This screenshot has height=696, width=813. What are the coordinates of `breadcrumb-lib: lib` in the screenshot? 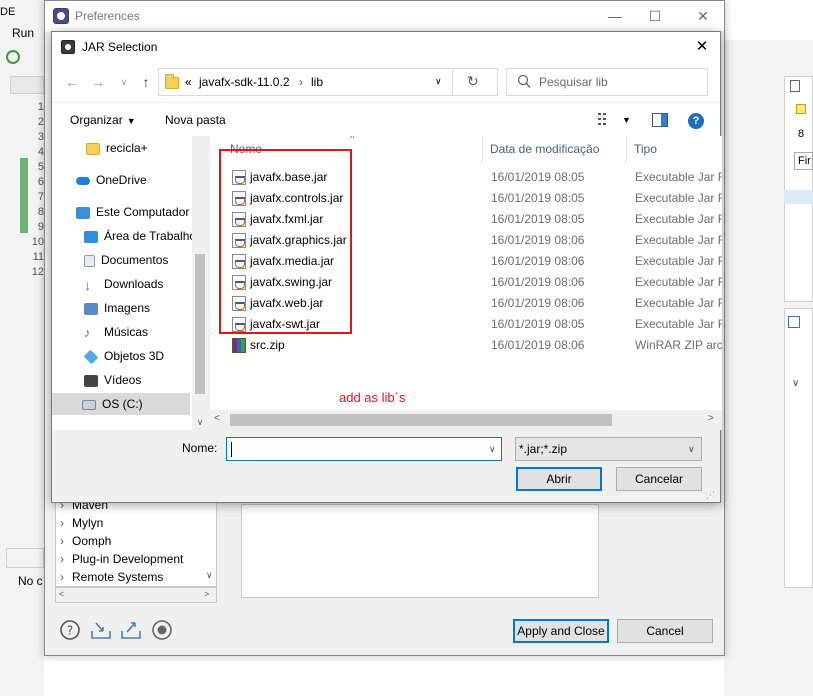 It's located at (317, 82).